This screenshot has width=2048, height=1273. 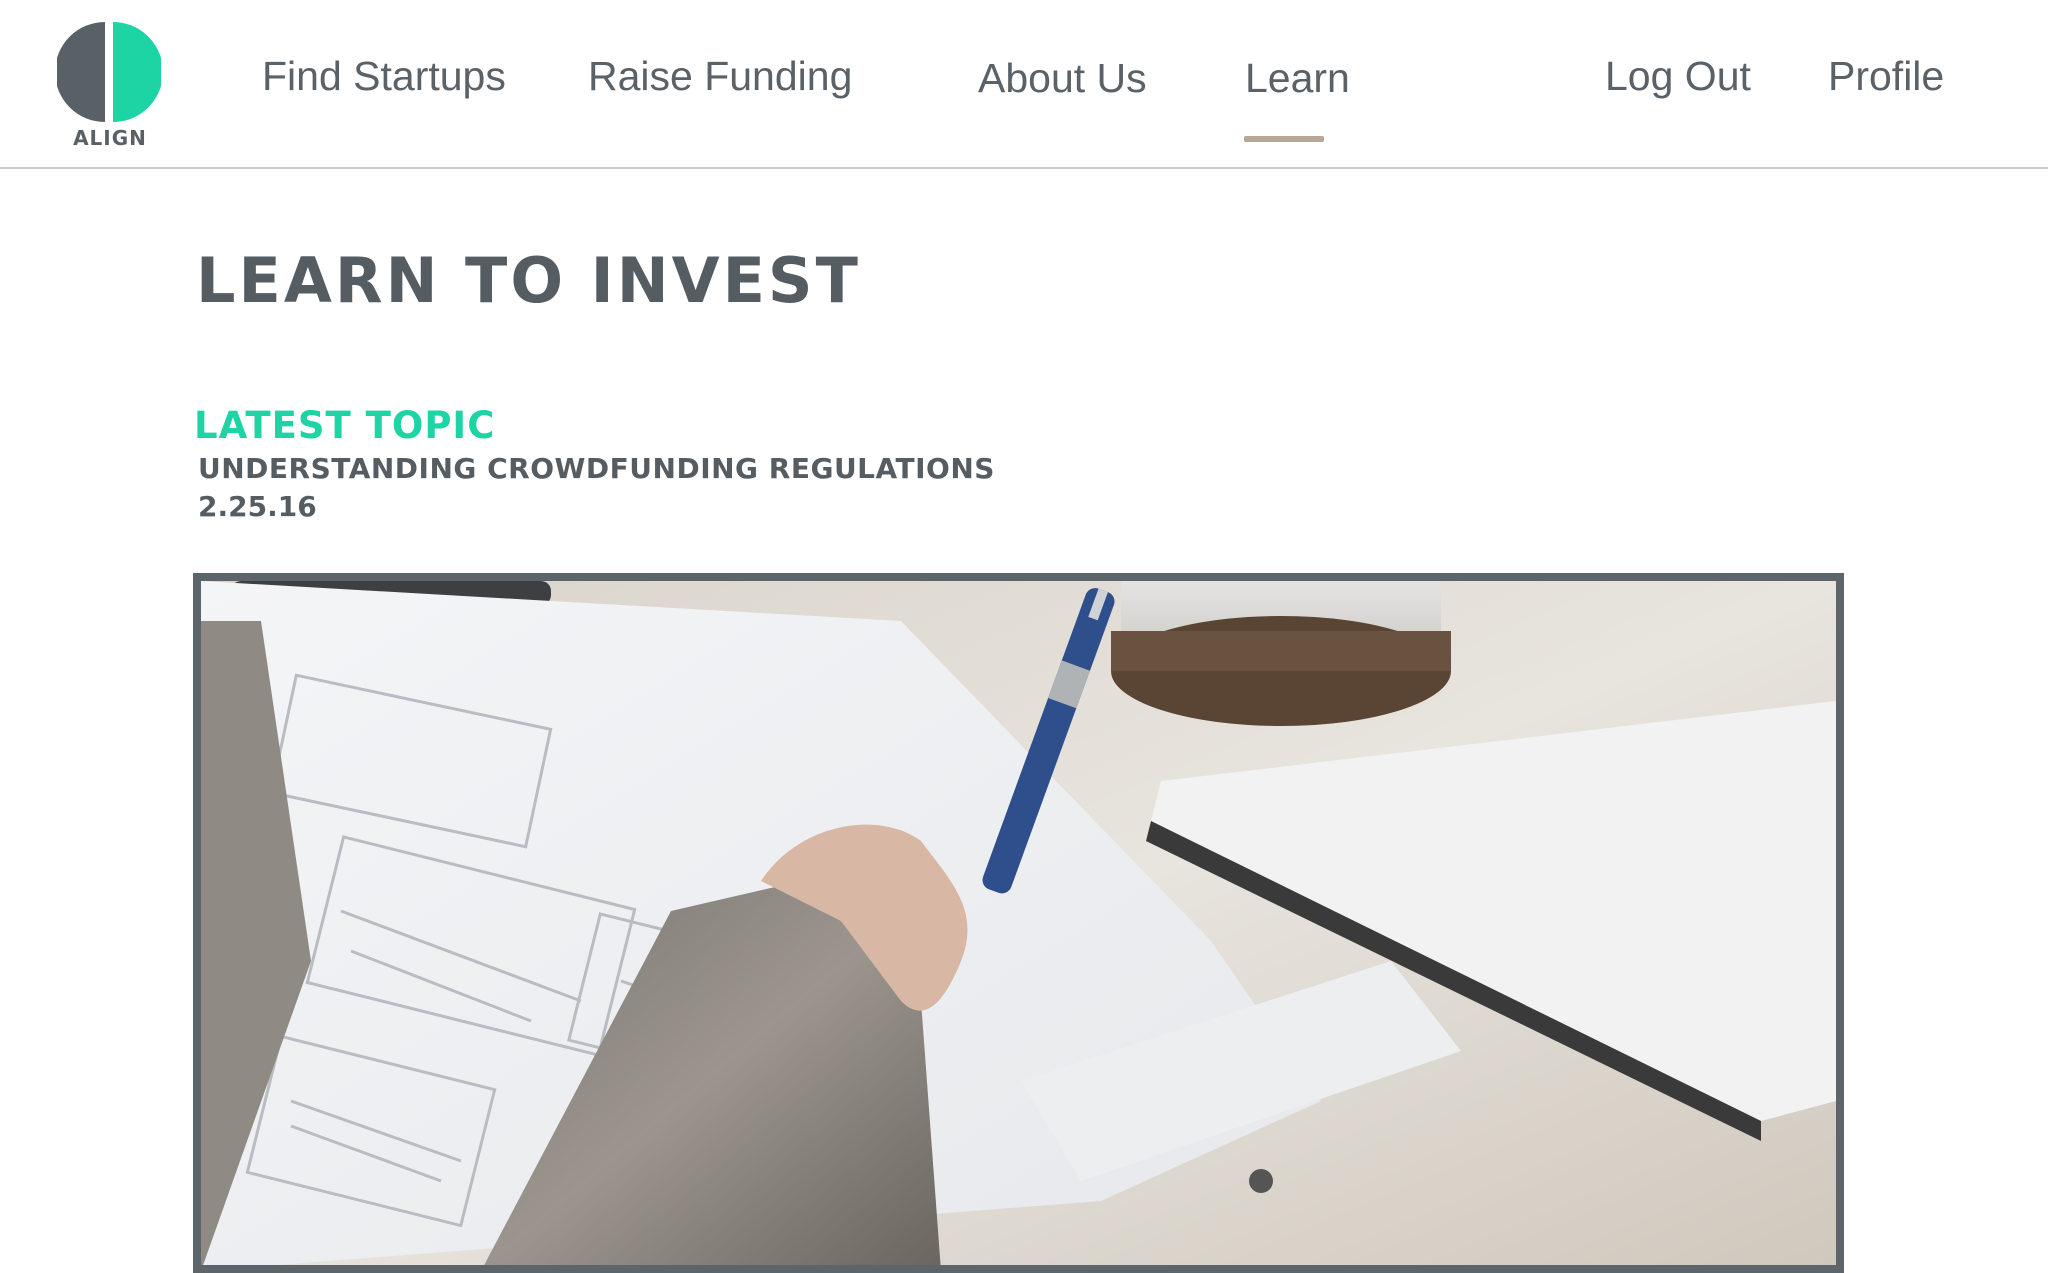 I want to click on latest-topic-label: LATEST TOPIC, so click(x=345, y=425).